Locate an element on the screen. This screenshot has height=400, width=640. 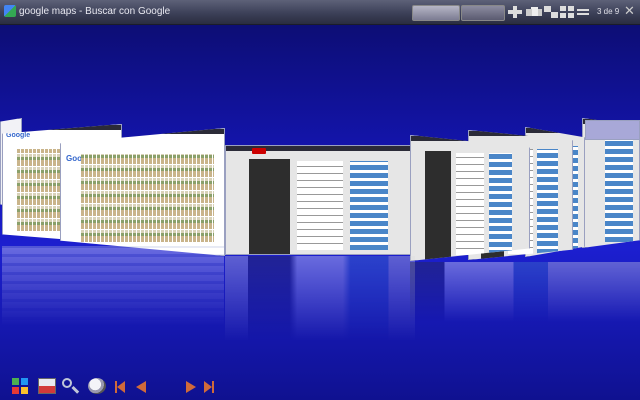
view-carousel-icon is located at coordinates (534, 12).